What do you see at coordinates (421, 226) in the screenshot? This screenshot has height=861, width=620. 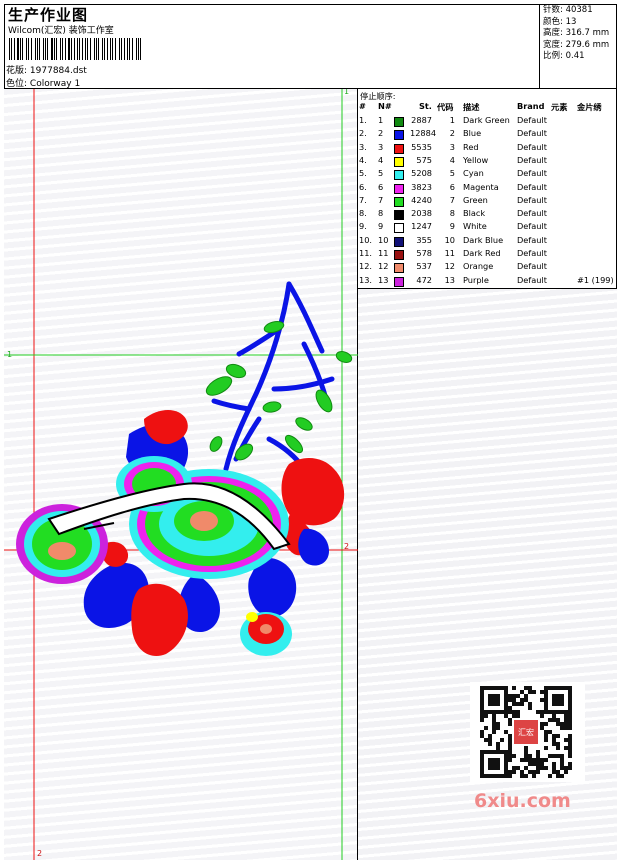 I see `row-stitches: 1247` at bounding box center [421, 226].